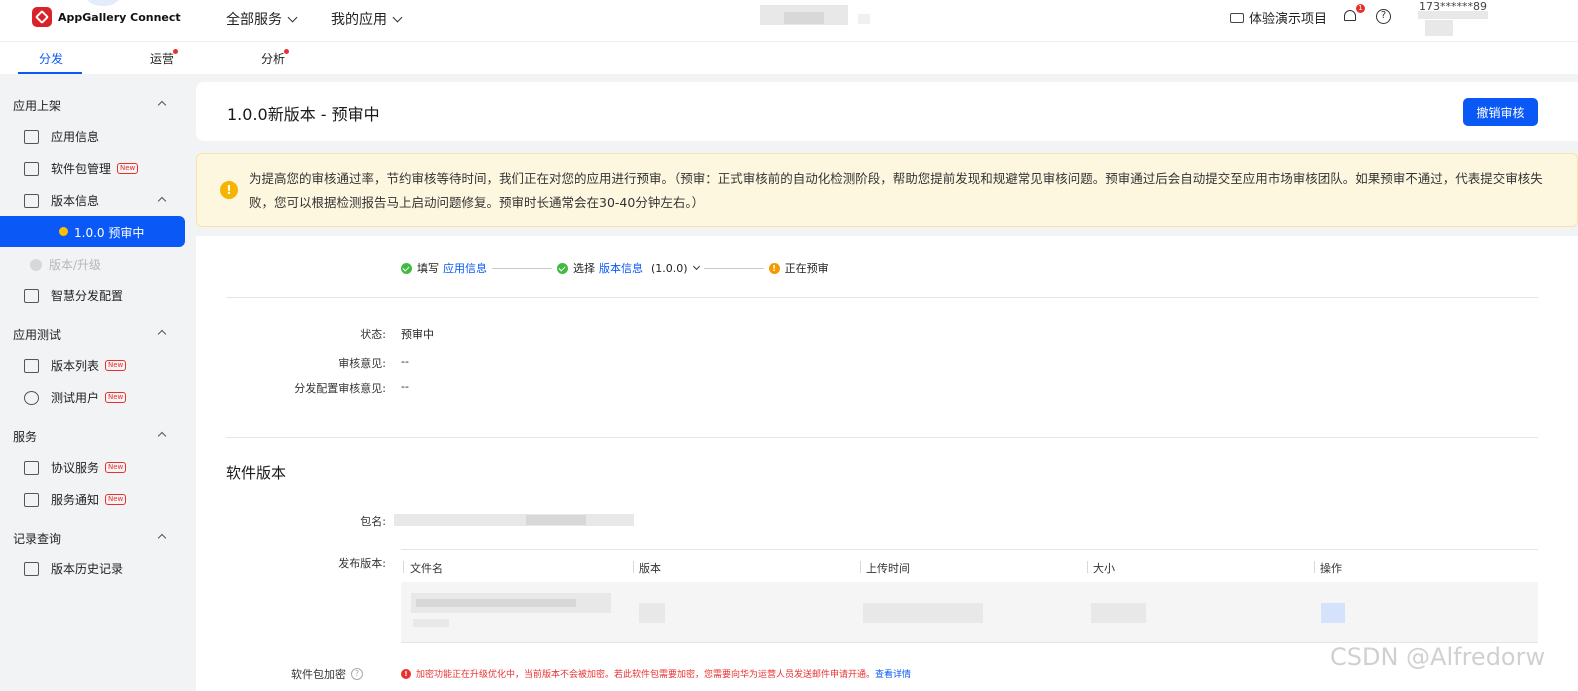 This screenshot has width=1578, height=691. I want to click on operations-red-dot, so click(175, 51).